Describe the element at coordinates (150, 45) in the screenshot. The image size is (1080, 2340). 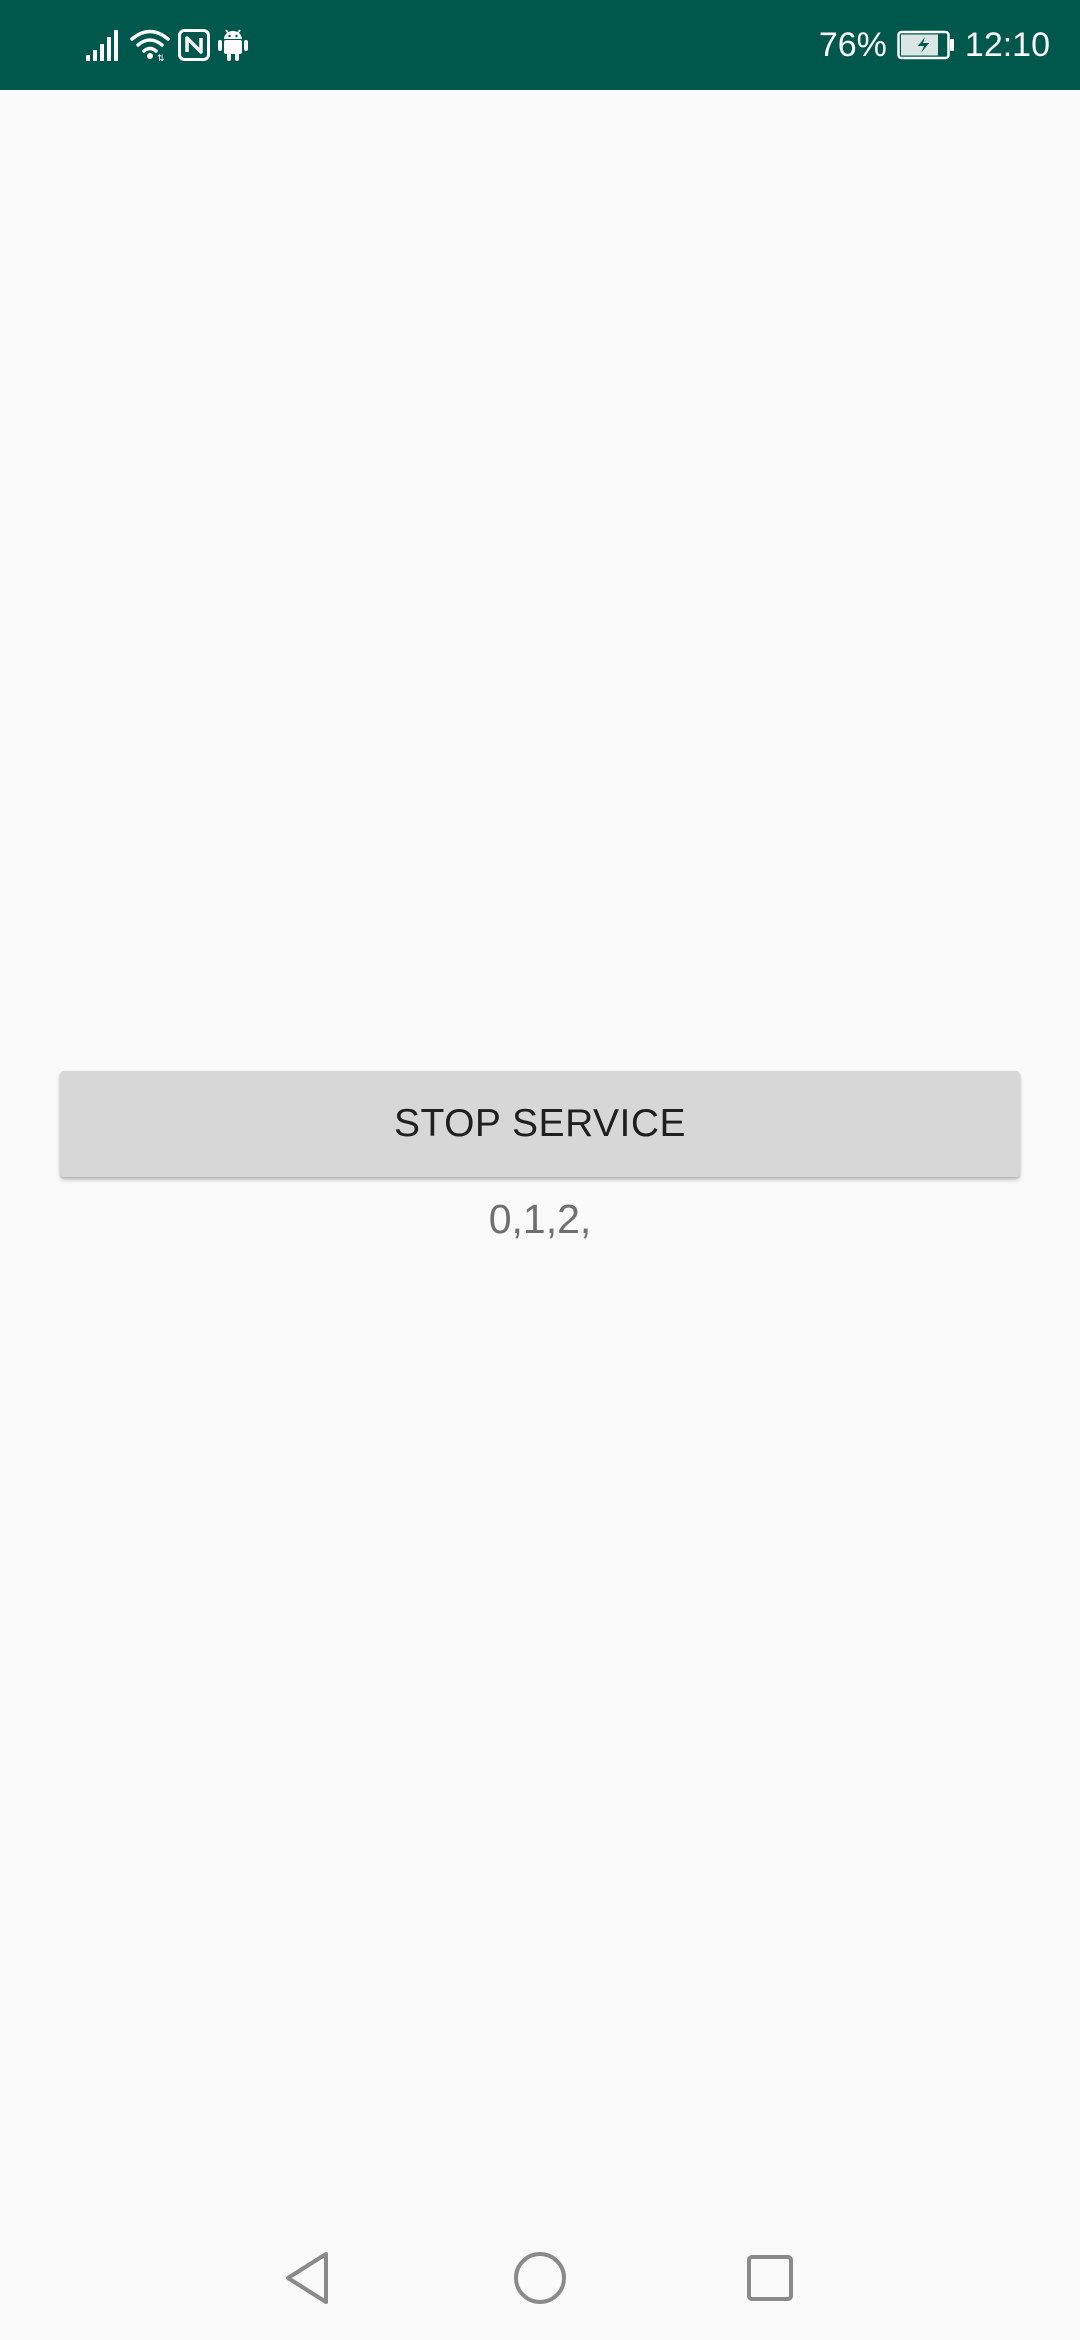
I see `wifi-icon: ⇅` at that location.